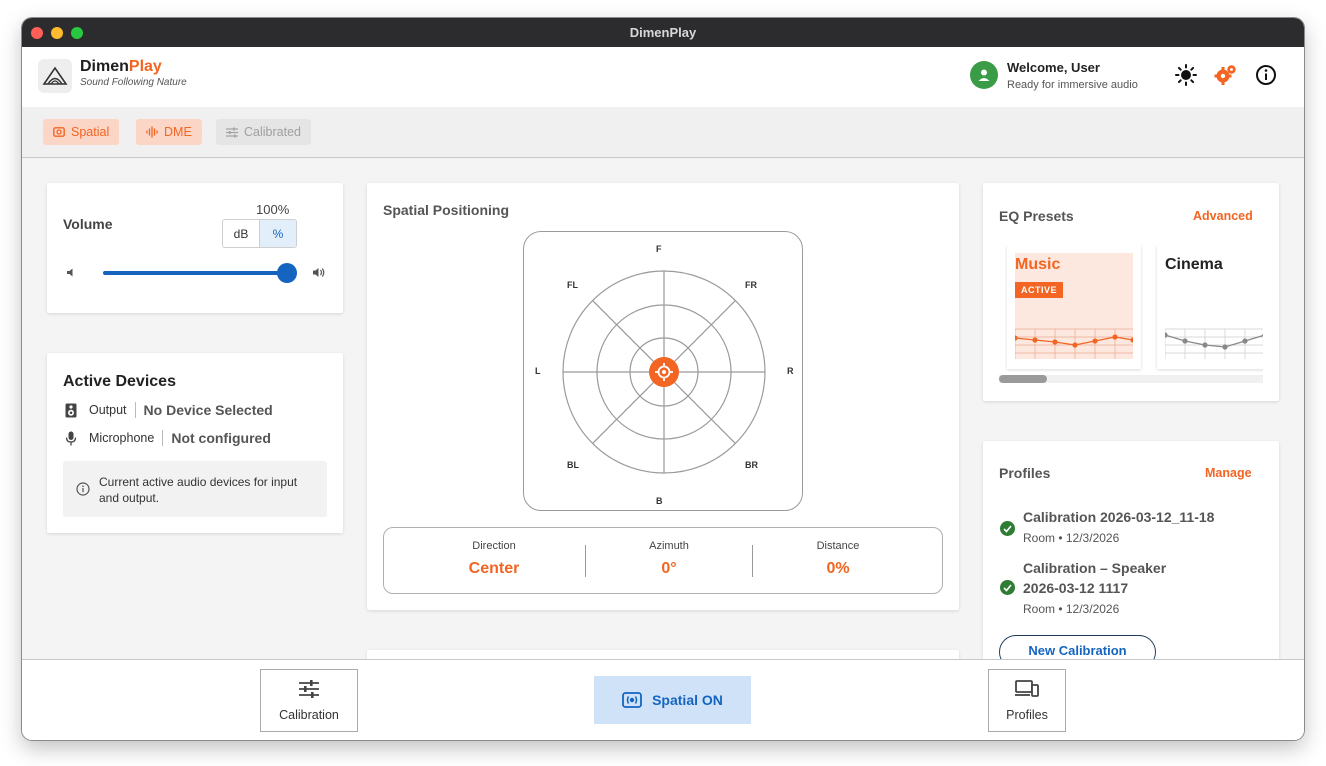 The image size is (1326, 766). Describe the element at coordinates (145, 66) in the screenshot. I see `brand-name-part2: Play` at that location.